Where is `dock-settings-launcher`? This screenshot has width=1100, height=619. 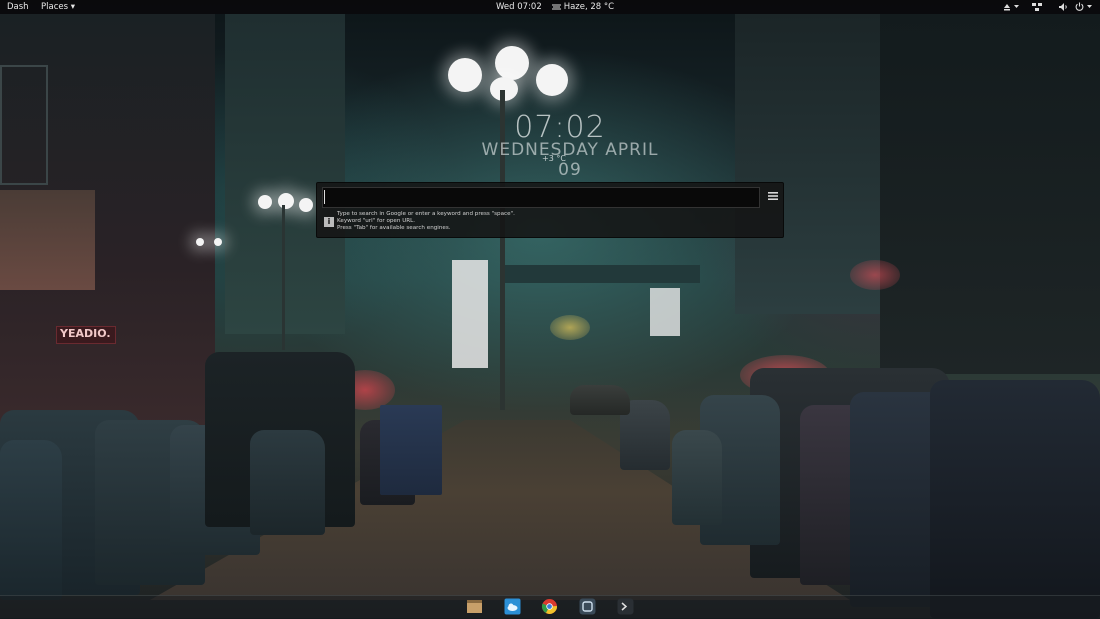
dock-settings-launcher is located at coordinates (587, 606).